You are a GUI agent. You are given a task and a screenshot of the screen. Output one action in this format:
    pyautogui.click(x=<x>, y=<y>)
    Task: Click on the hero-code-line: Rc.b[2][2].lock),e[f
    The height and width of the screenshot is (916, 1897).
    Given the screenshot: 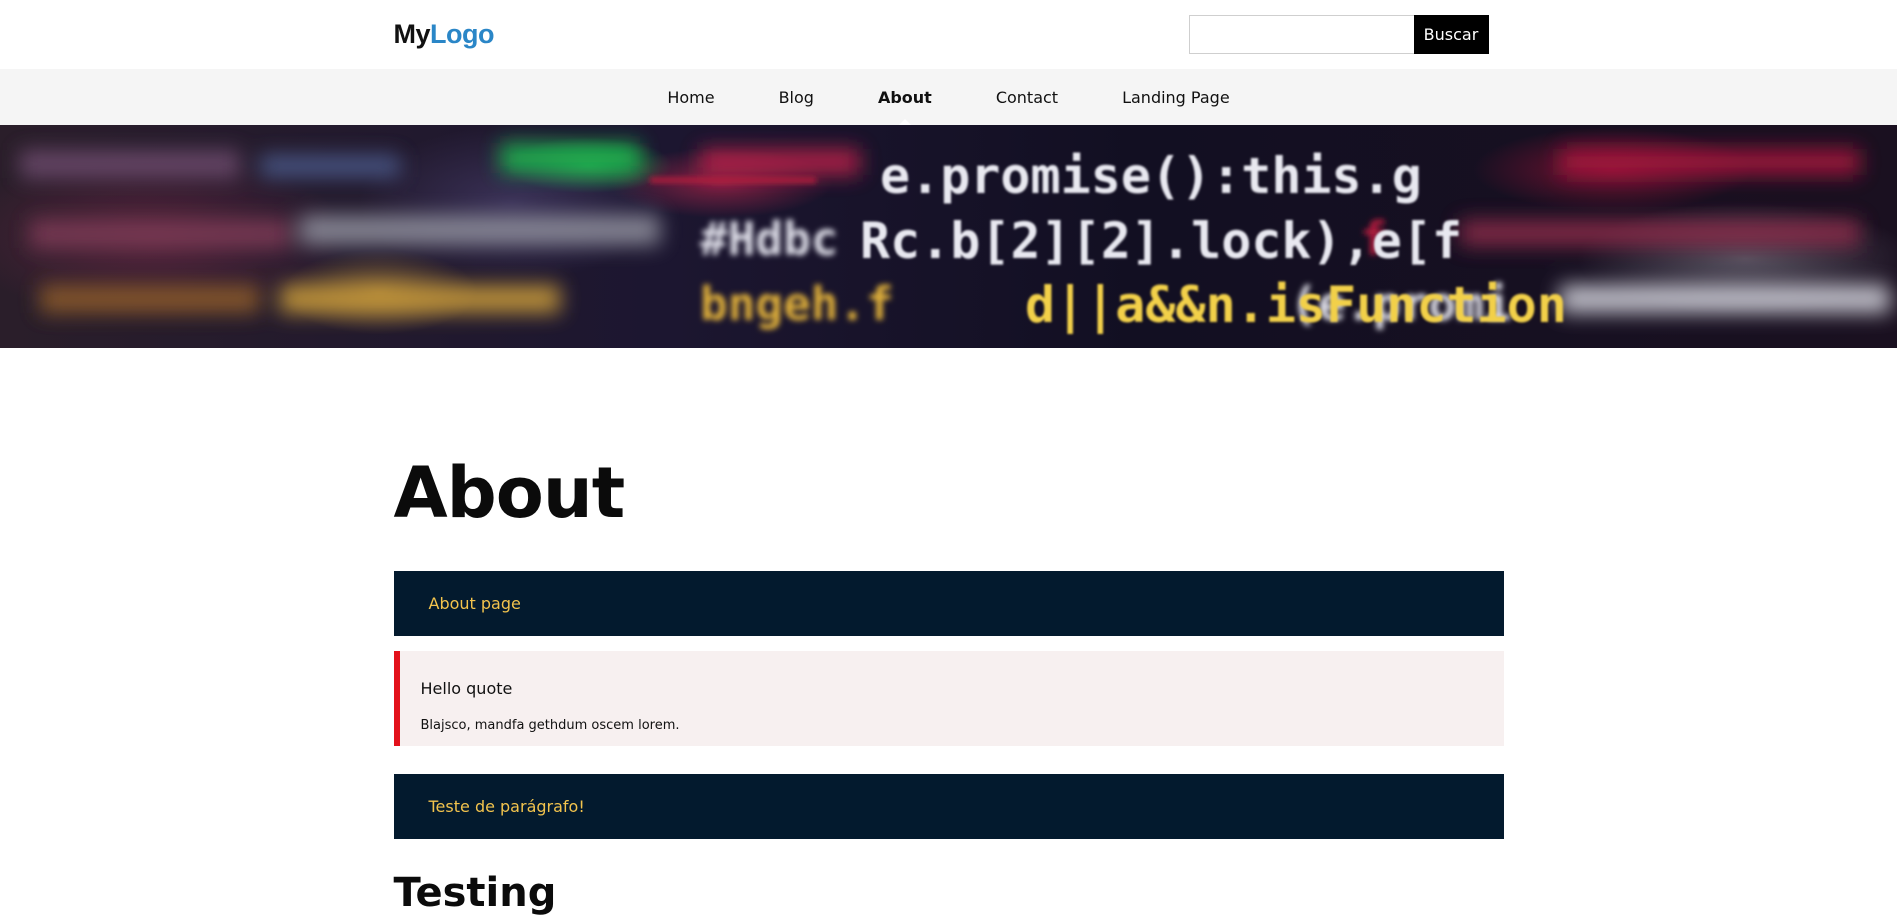 What is the action you would take?
    pyautogui.click(x=1161, y=241)
    